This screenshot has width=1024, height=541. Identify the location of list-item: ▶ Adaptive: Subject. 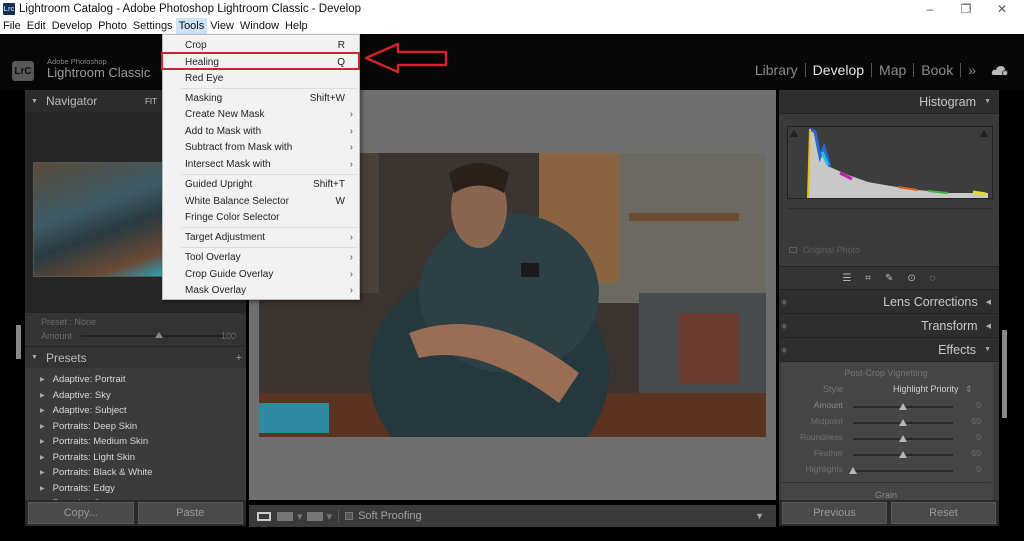
(135, 411).